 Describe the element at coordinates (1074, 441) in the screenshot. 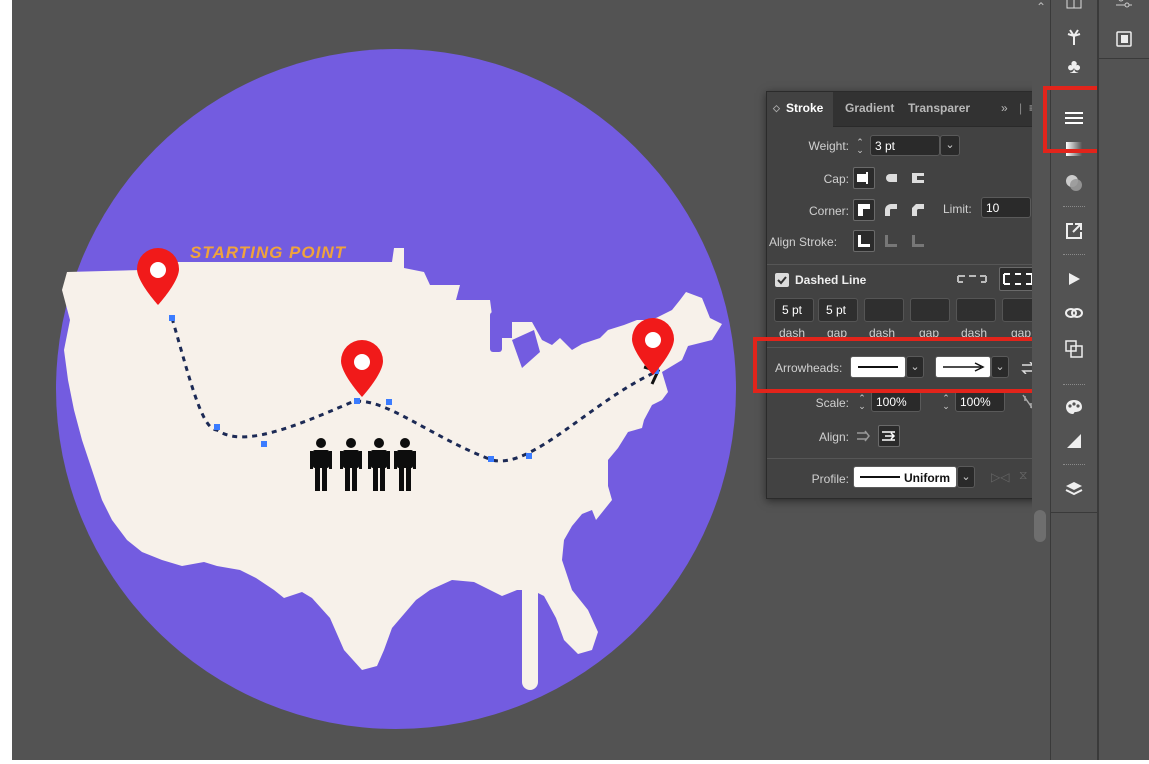

I see `appearance-icon` at that location.